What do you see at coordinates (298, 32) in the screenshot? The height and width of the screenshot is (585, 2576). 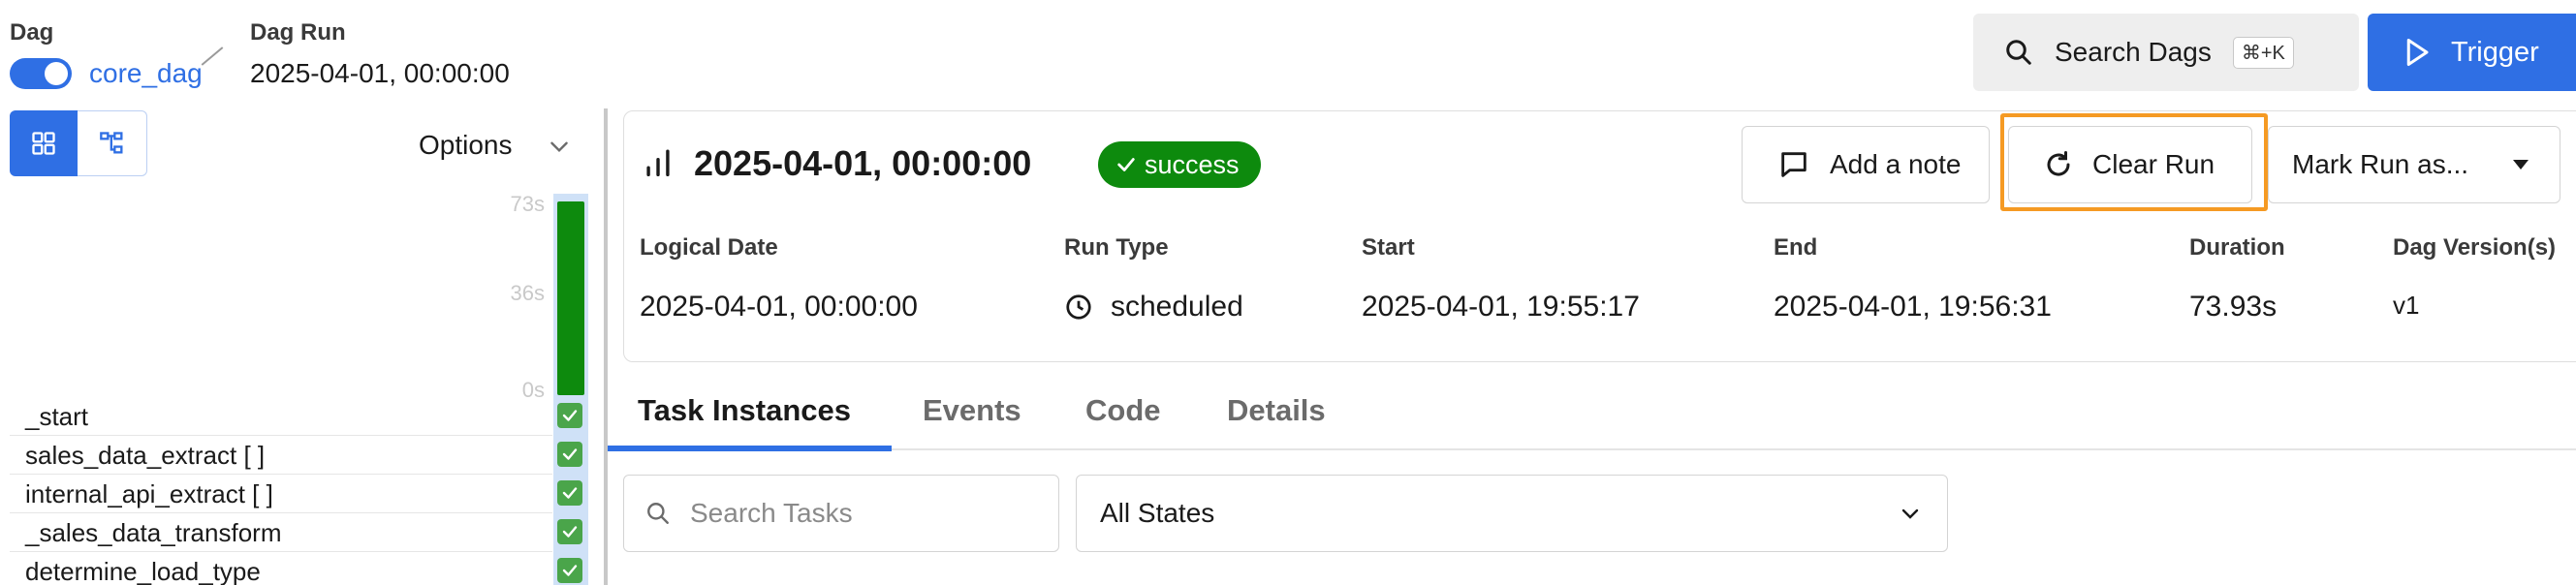 I see `dag-run-label: Dag Run` at bounding box center [298, 32].